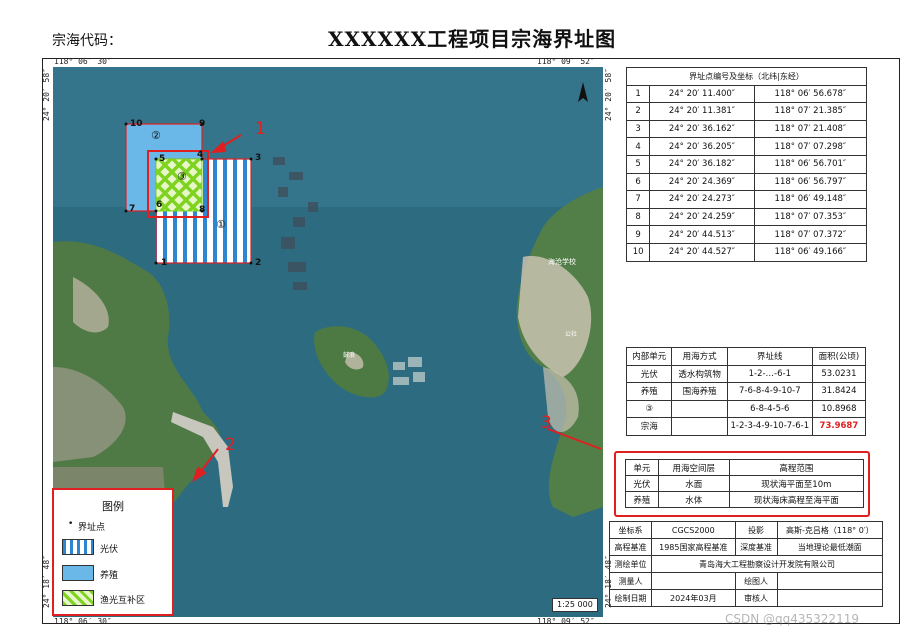 Image resolution: width=914 pixels, height=636 pixels. I want to click on point-label-7: 7, so click(132, 209).